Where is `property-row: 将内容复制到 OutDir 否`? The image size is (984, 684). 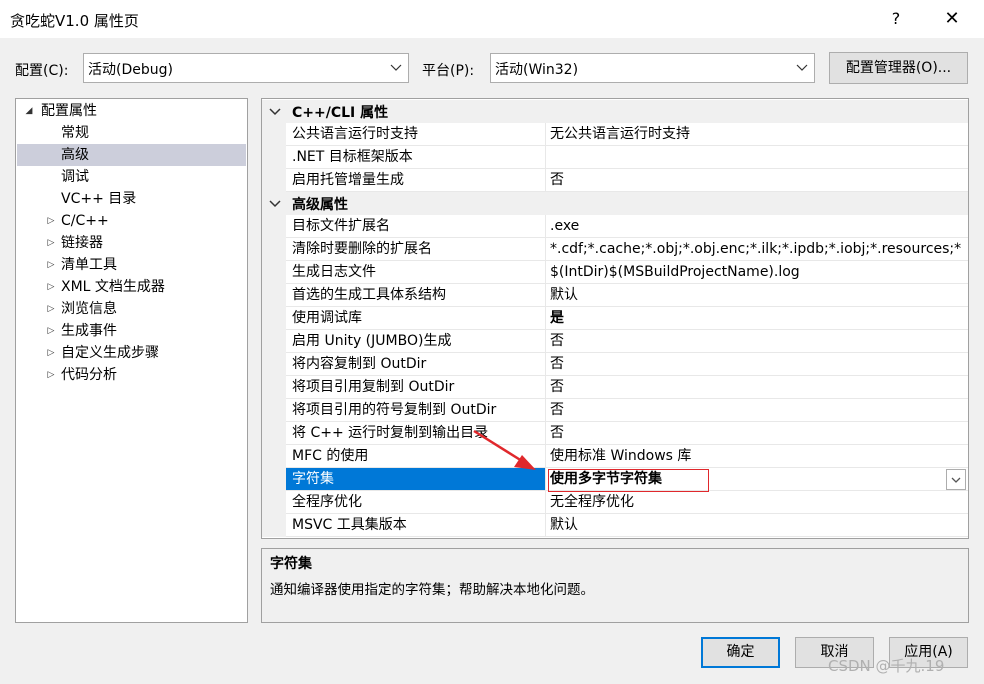 property-row: 将内容复制到 OutDir 否 is located at coordinates (615, 364).